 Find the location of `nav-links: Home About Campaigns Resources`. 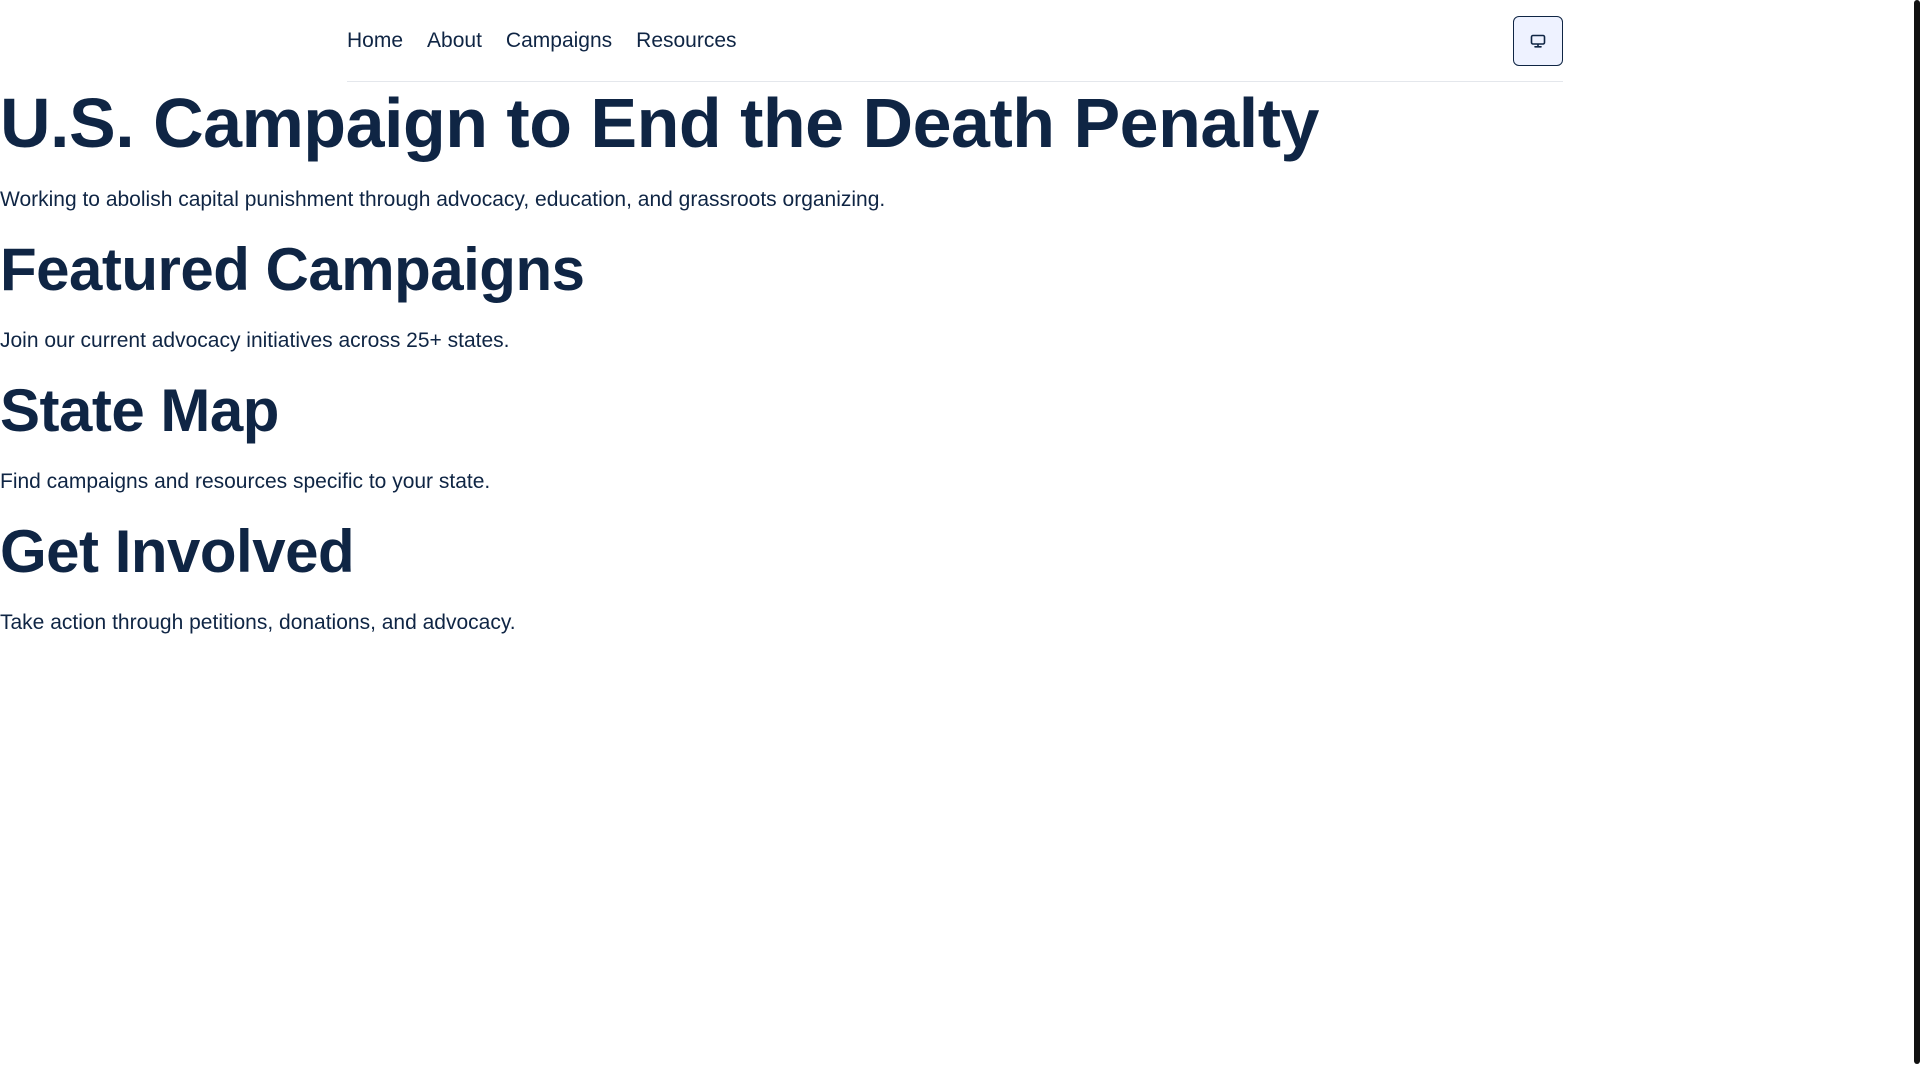

nav-links: Home About Campaigns Resources is located at coordinates (542, 41).